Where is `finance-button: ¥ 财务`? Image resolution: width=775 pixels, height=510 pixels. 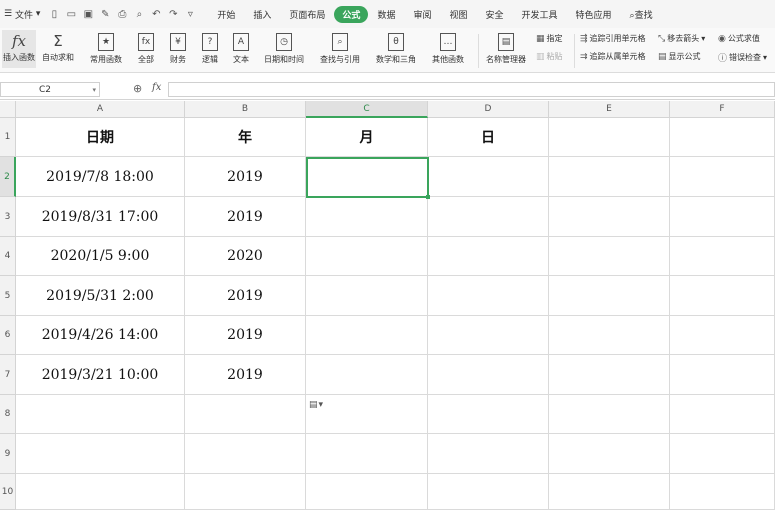 finance-button: ¥ 财务 is located at coordinates (178, 47).